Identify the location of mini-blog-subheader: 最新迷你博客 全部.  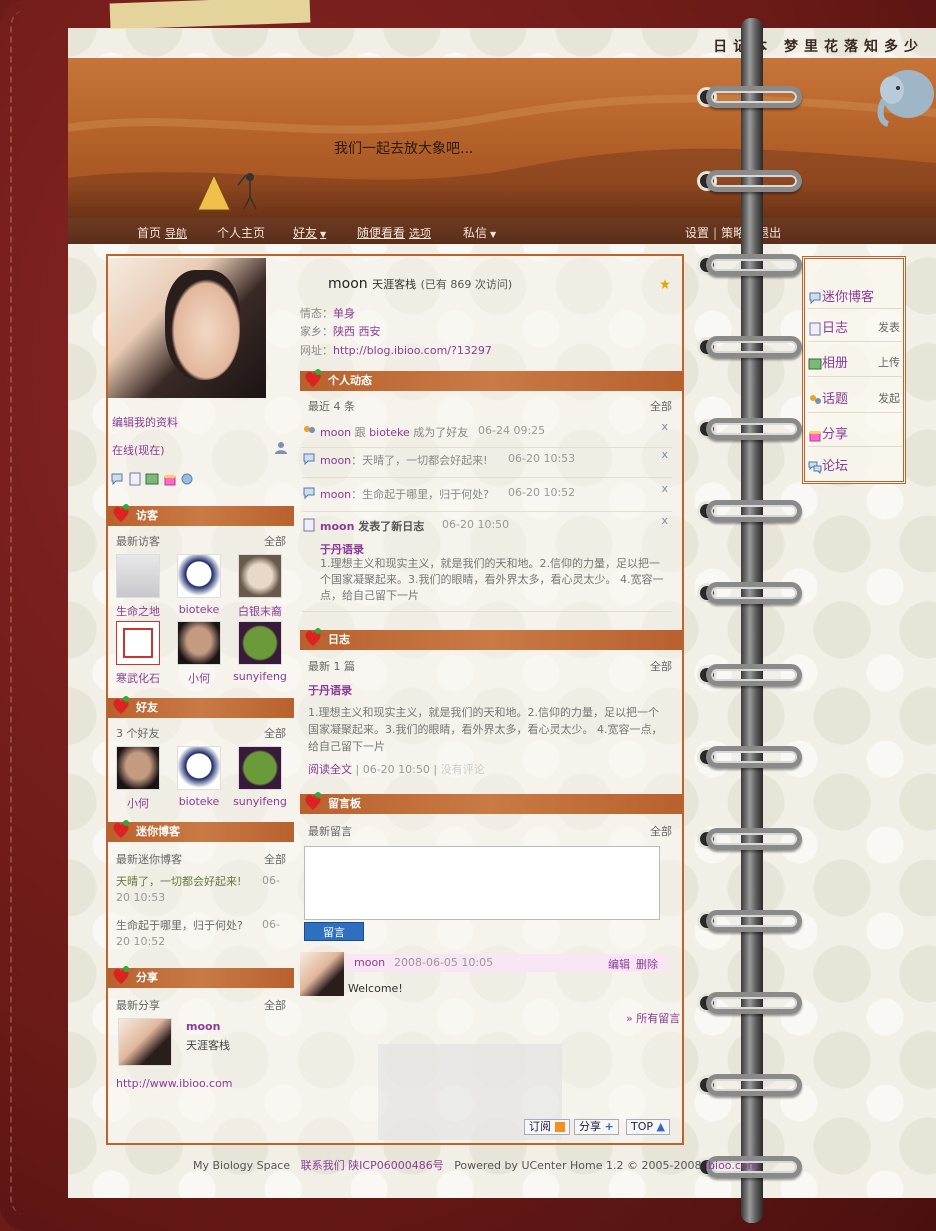
(201, 859).